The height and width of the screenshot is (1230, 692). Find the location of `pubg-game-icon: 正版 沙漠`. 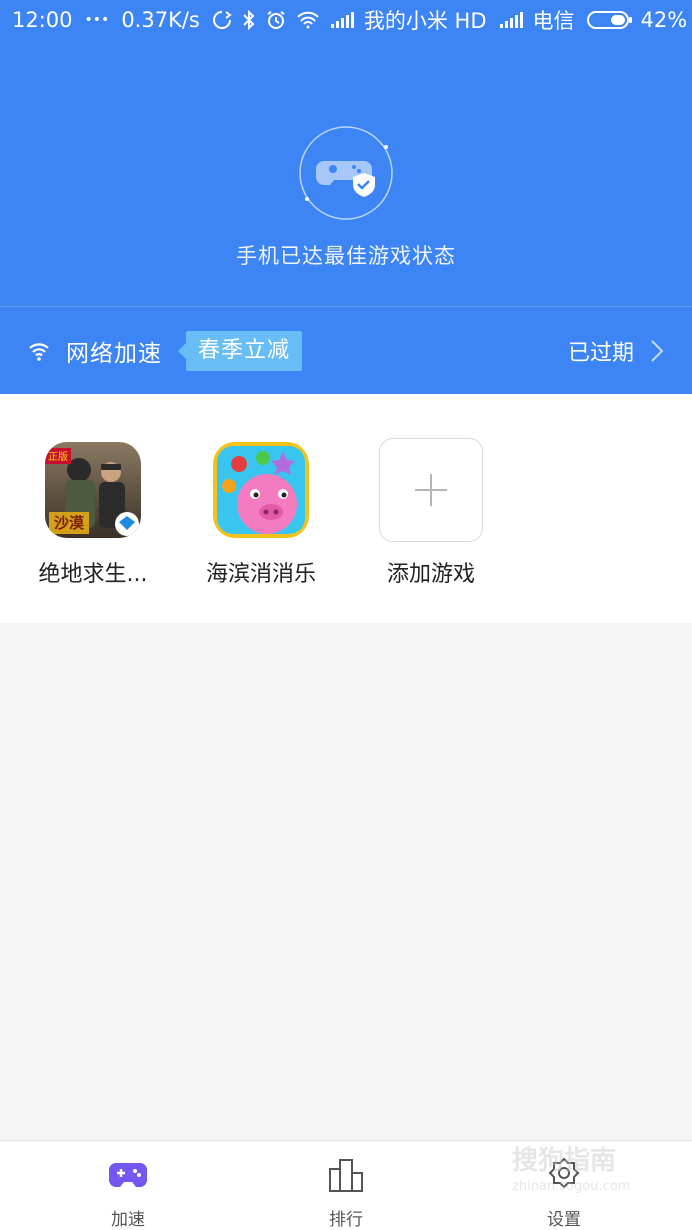

pubg-game-icon: 正版 沙漠 is located at coordinates (93, 490).